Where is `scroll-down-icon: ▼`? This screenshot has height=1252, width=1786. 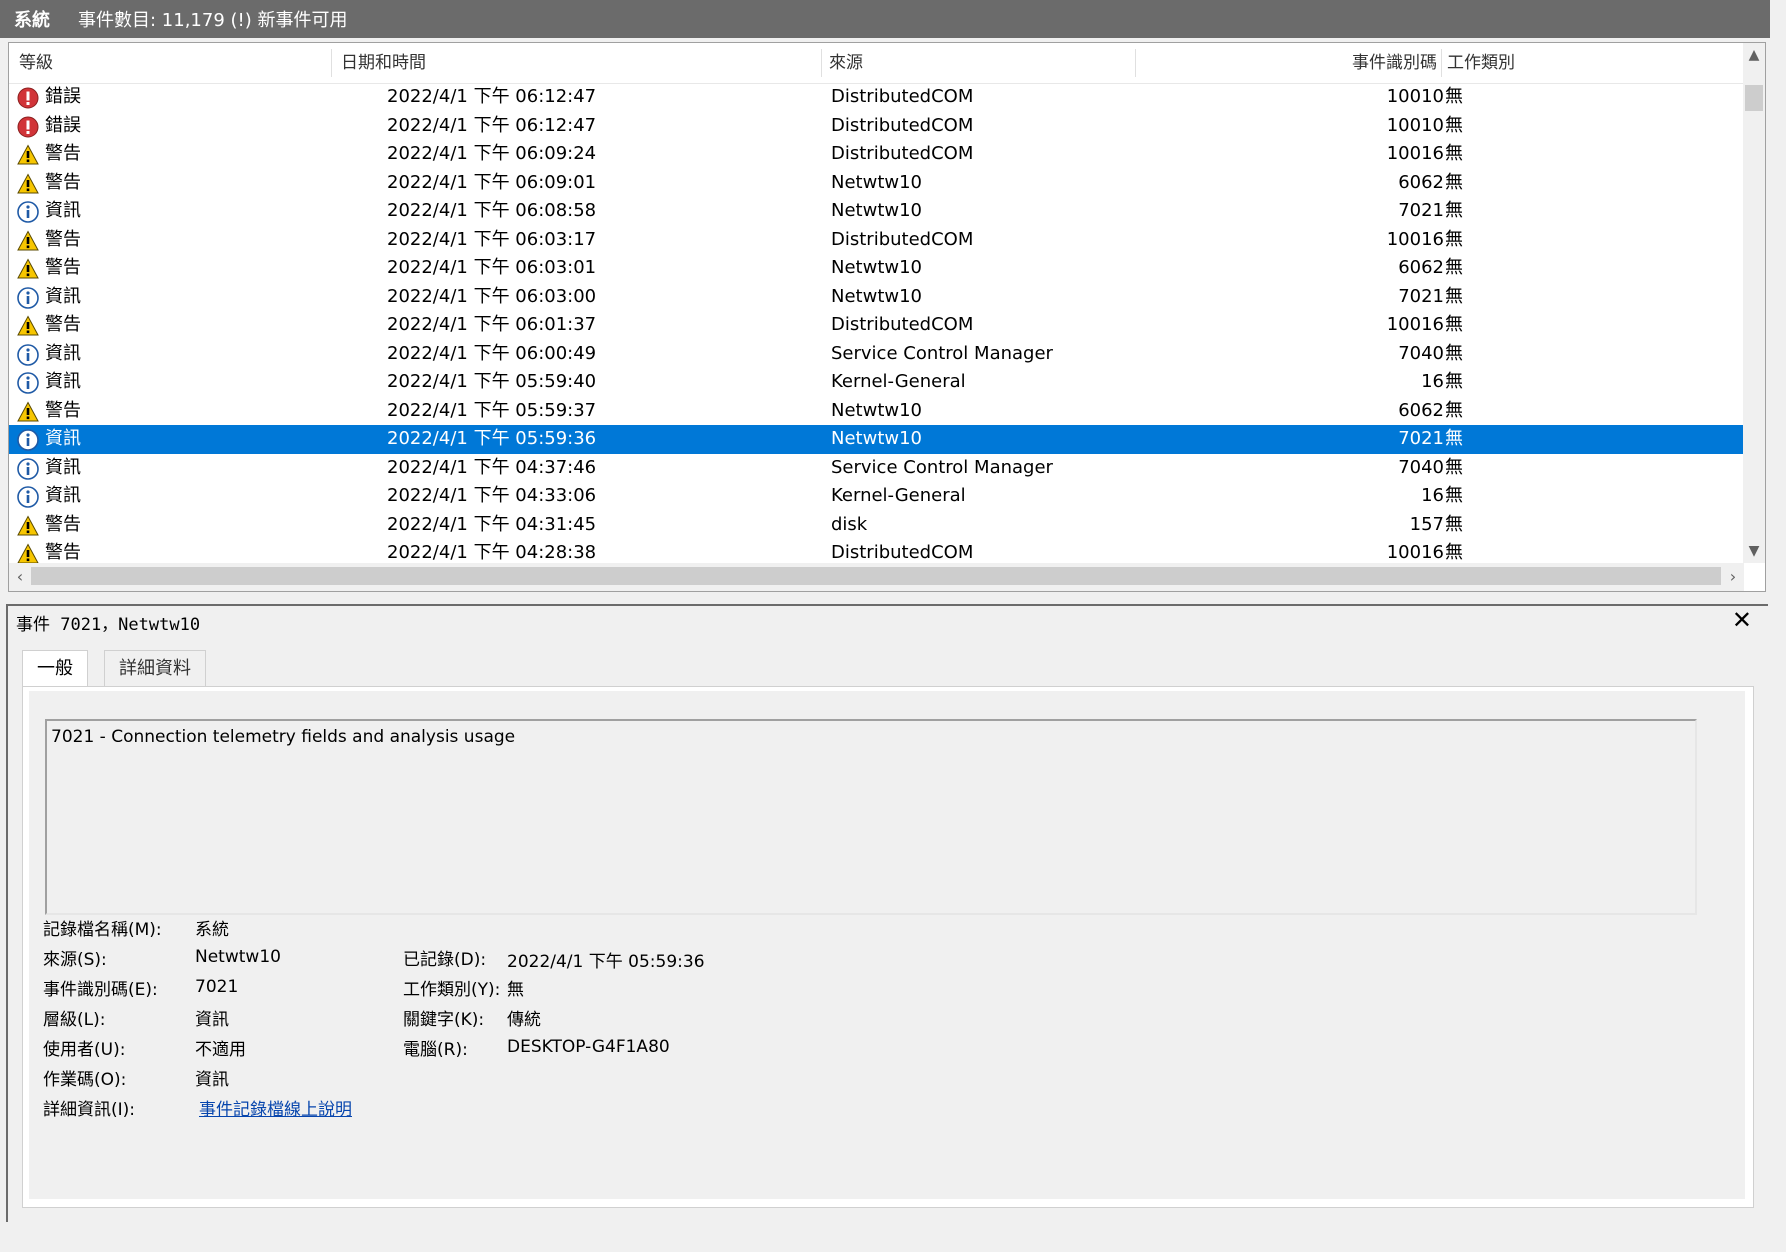 scroll-down-icon: ▼ is located at coordinates (1754, 551).